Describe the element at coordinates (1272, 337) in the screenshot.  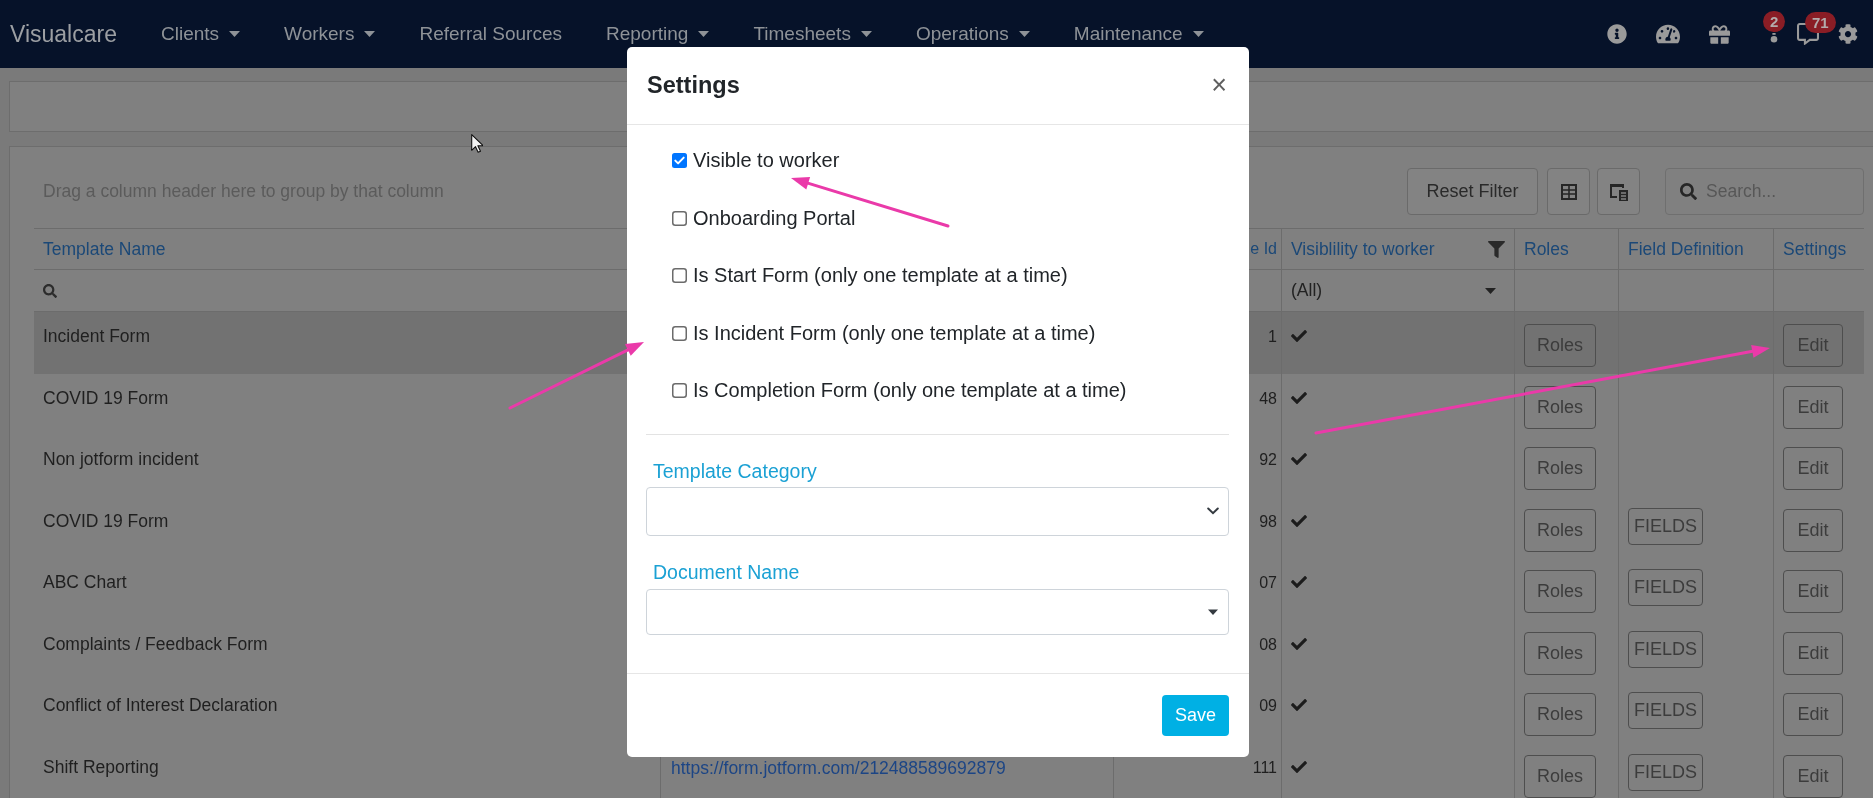
I see `template-id: 1` at that location.